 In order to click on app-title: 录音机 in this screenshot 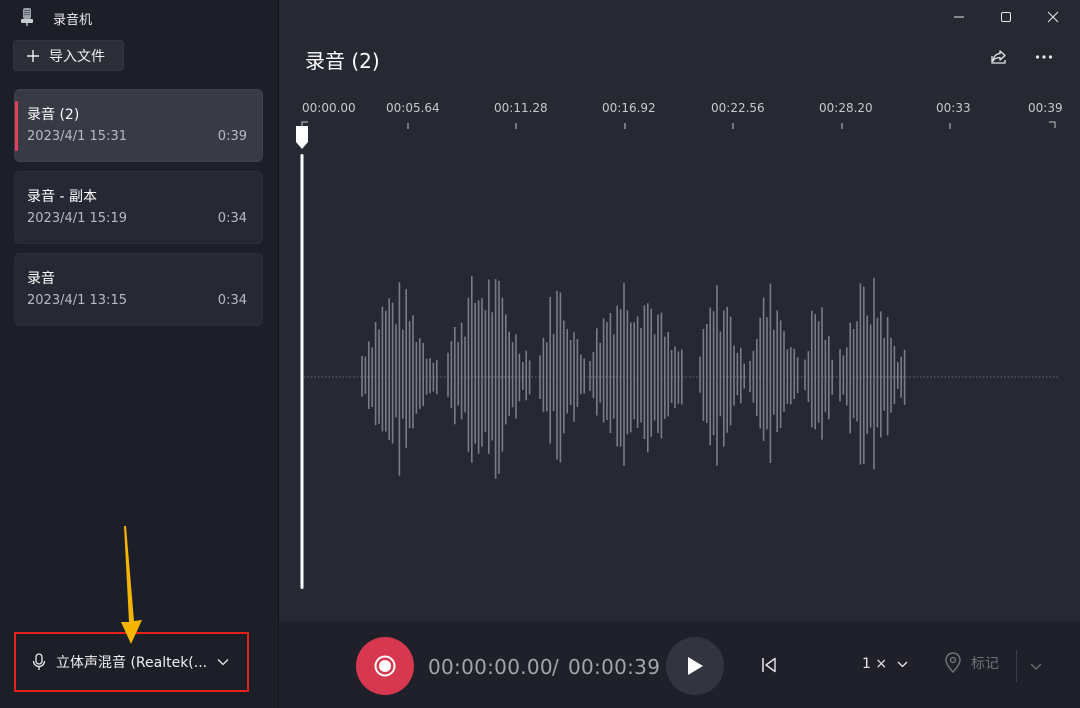, I will do `click(73, 20)`.